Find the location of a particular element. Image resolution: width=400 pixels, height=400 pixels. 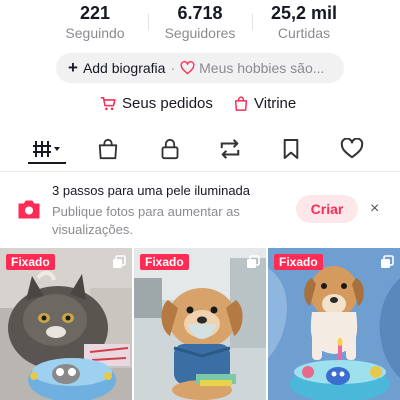

dog-cake-image is located at coordinates (334, 324).